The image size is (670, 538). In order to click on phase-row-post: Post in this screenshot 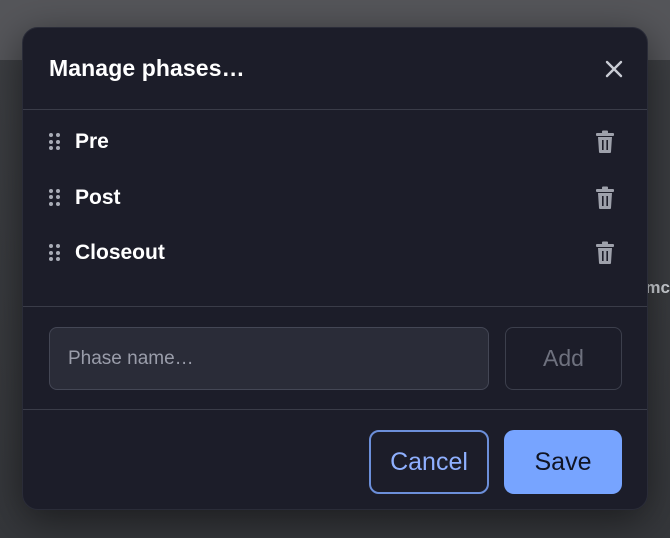, I will do `click(335, 201)`.